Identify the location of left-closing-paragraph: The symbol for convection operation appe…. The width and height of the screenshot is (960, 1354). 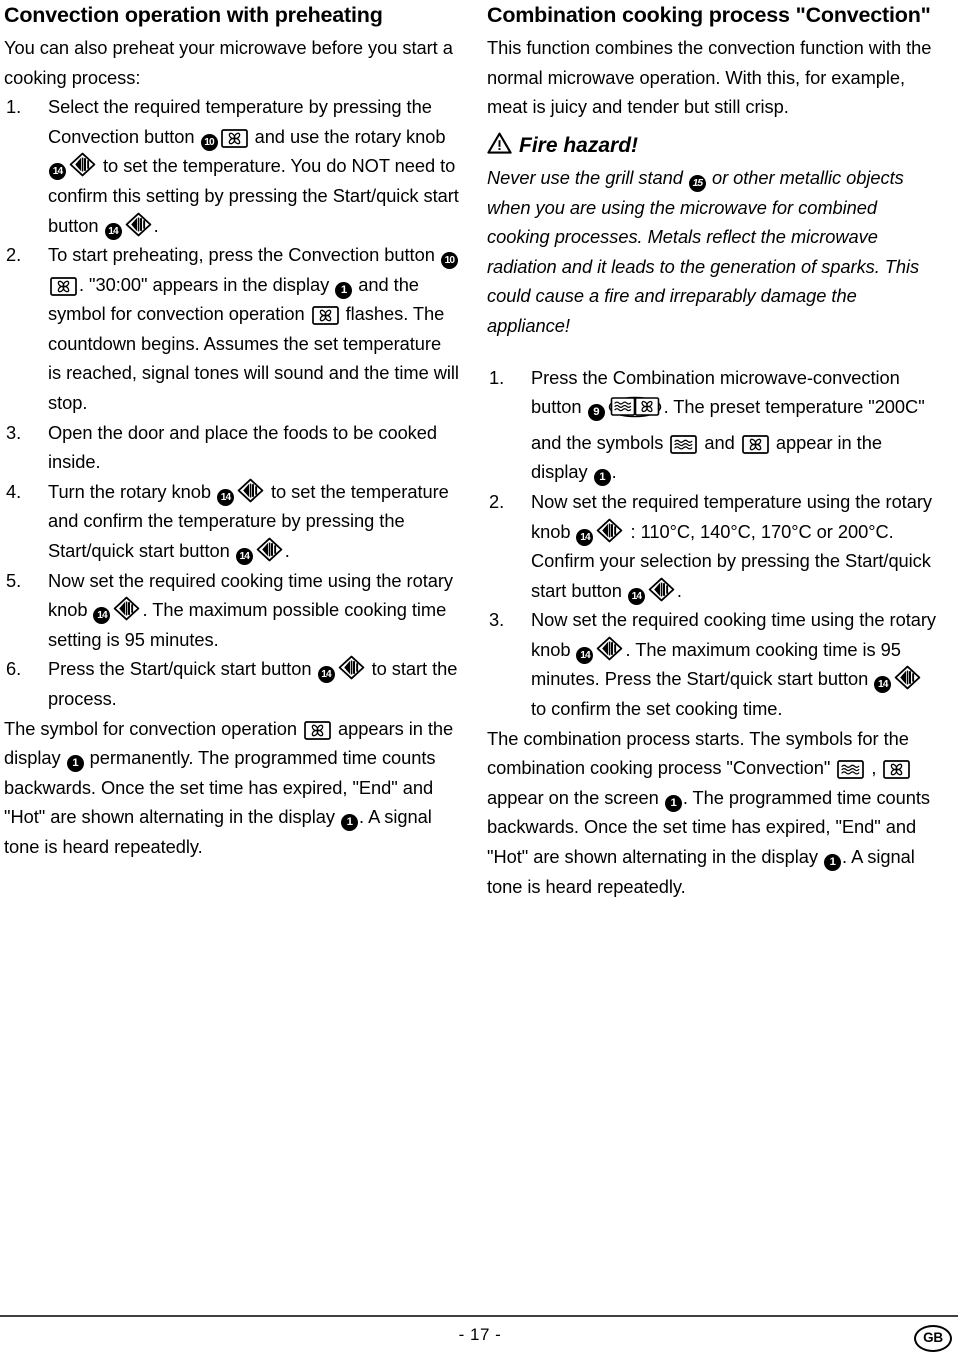
(229, 787).